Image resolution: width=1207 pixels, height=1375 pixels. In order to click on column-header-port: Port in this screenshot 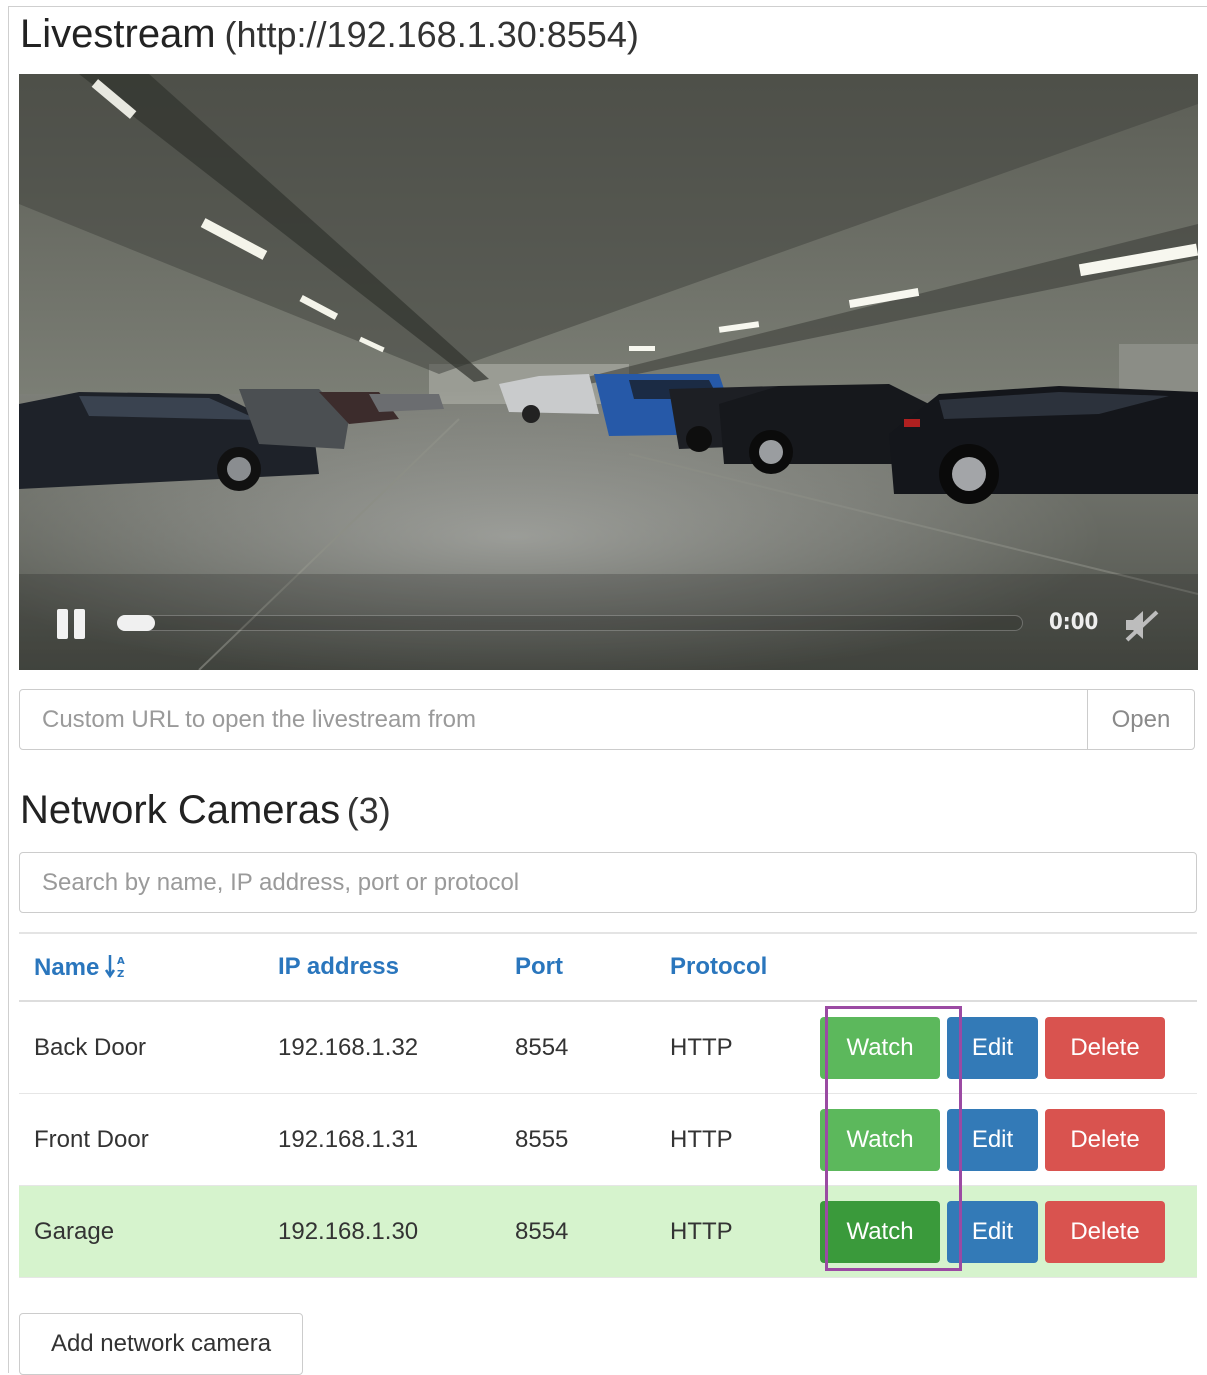, I will do `click(577, 967)`.